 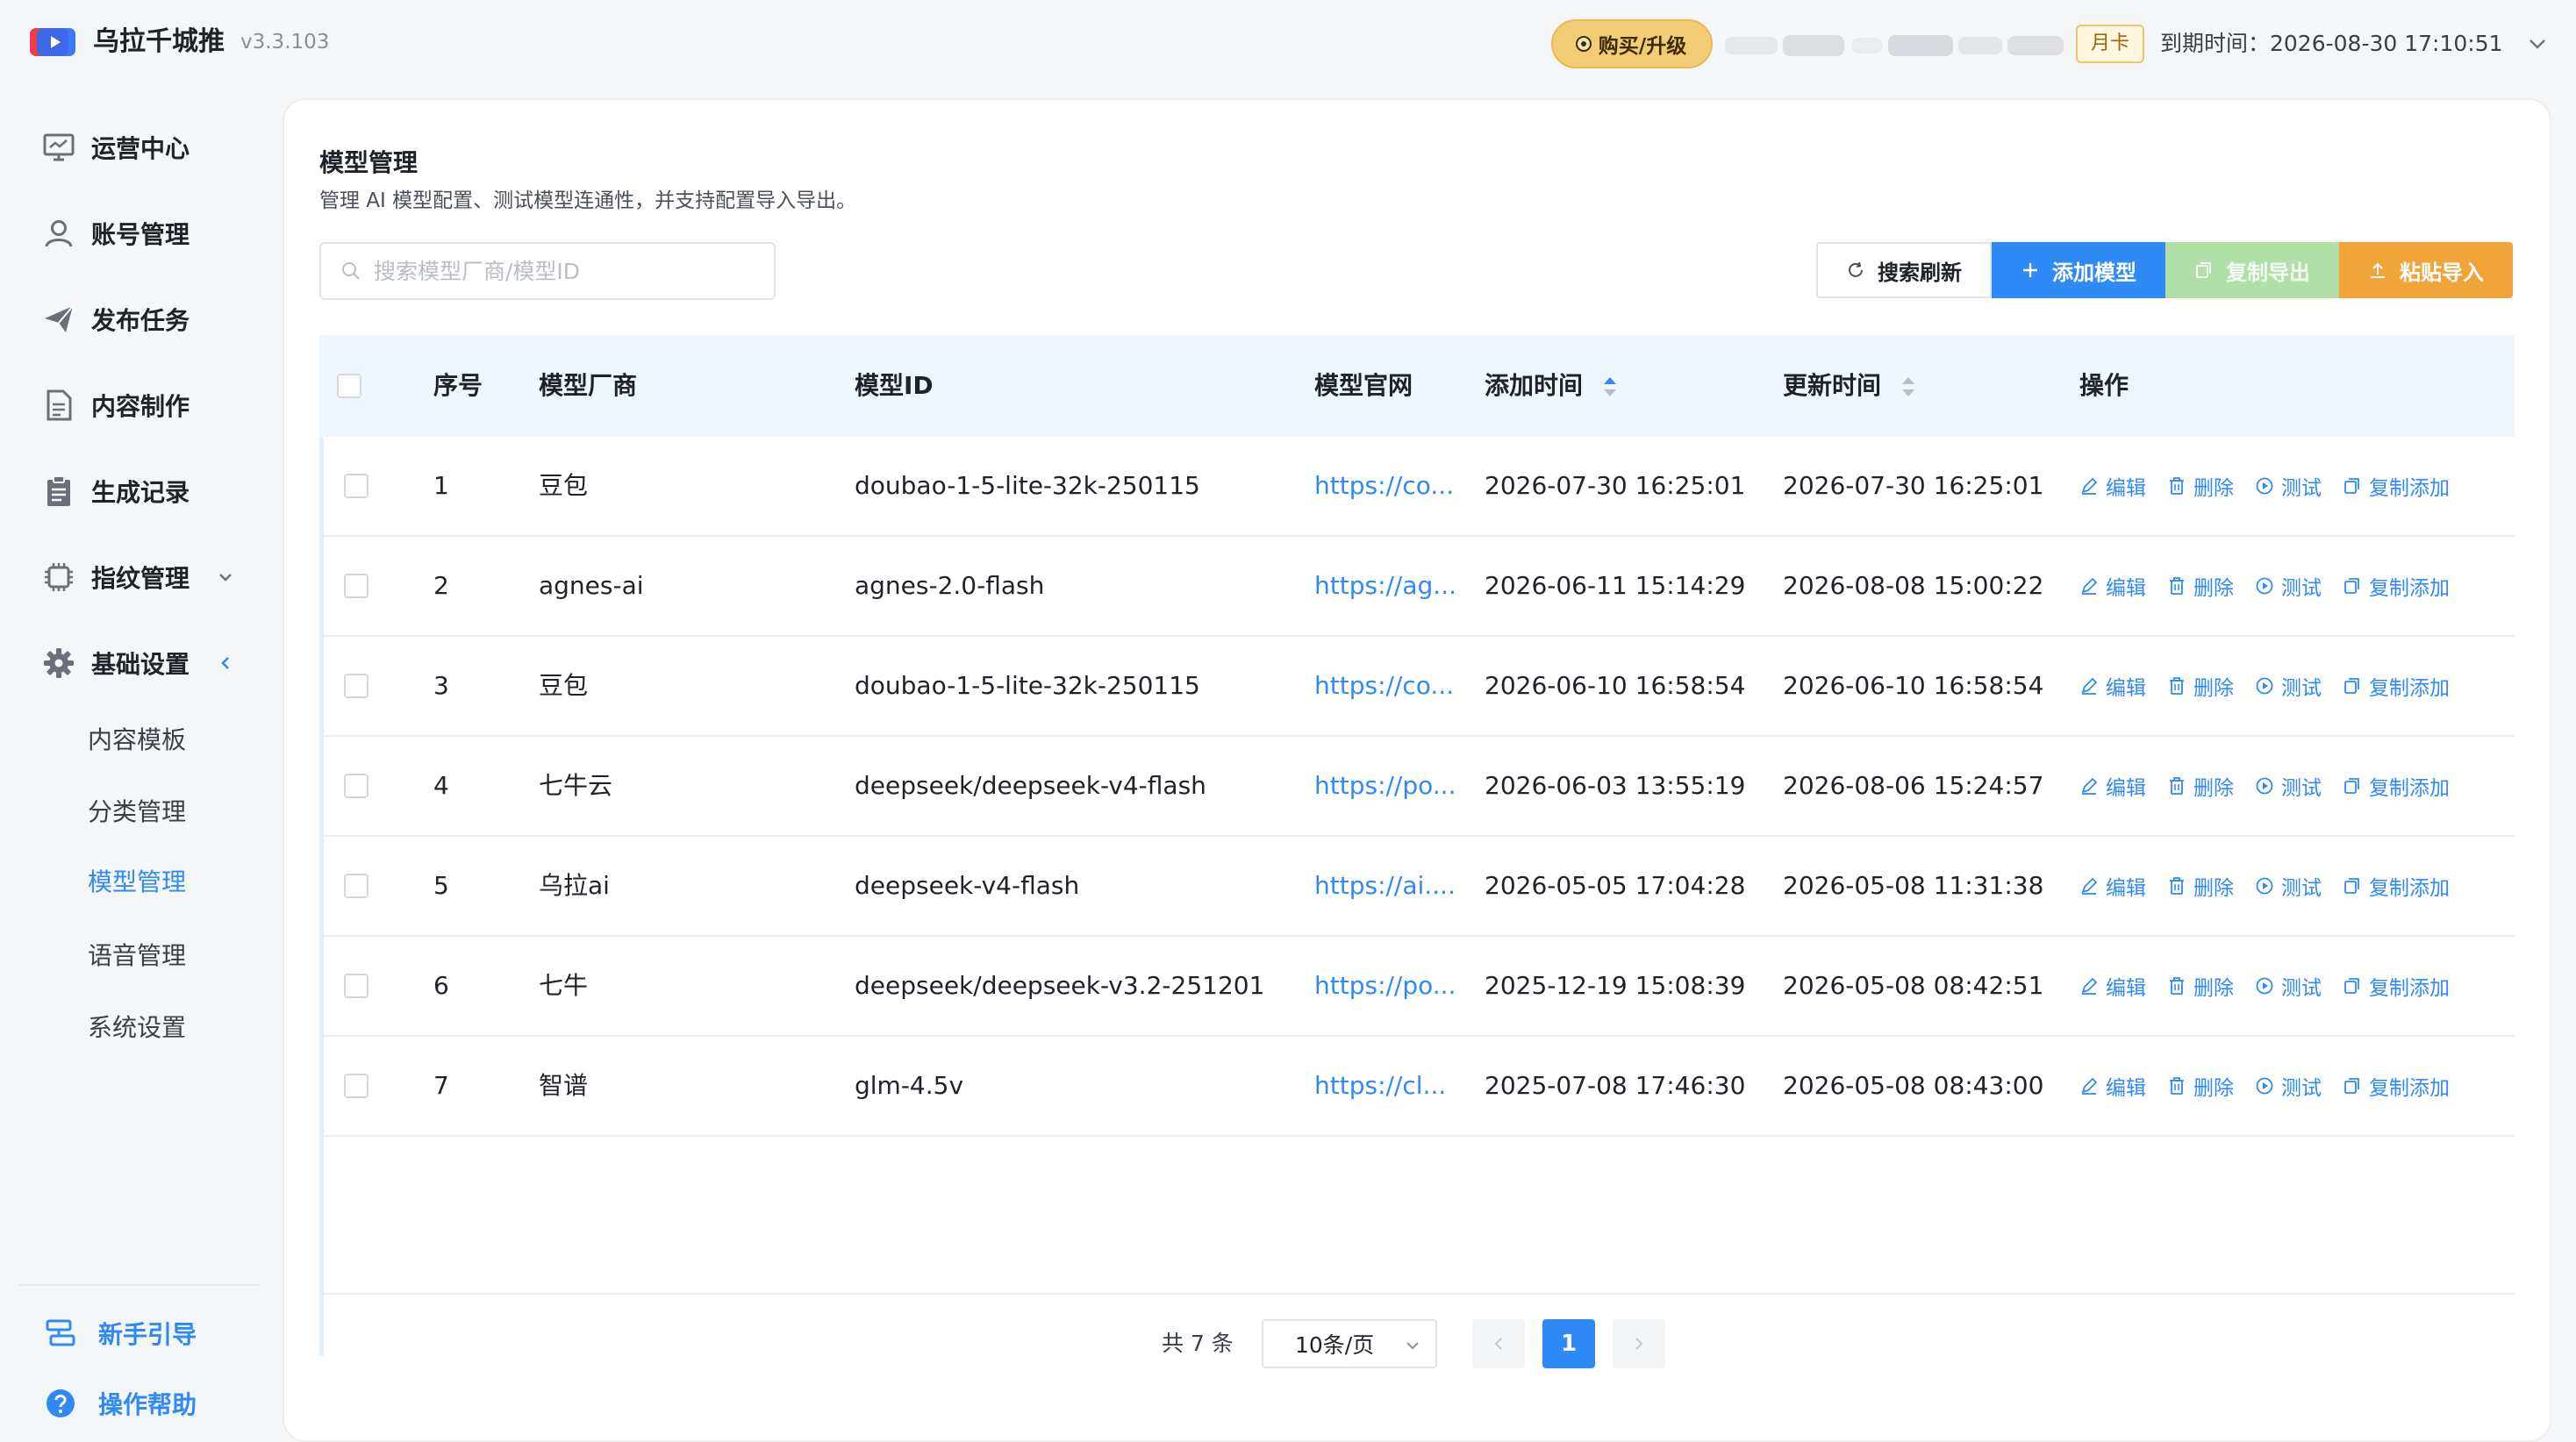 I want to click on sidebar-subitem-voice: 语音管理, so click(x=137, y=956).